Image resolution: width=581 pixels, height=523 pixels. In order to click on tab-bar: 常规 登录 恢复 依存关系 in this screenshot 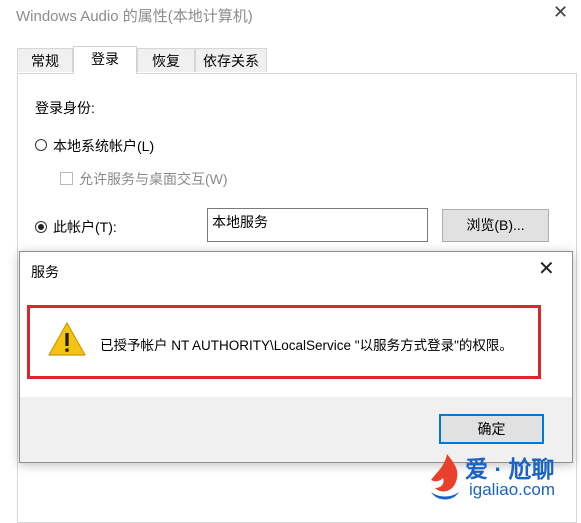, I will do `click(297, 60)`.